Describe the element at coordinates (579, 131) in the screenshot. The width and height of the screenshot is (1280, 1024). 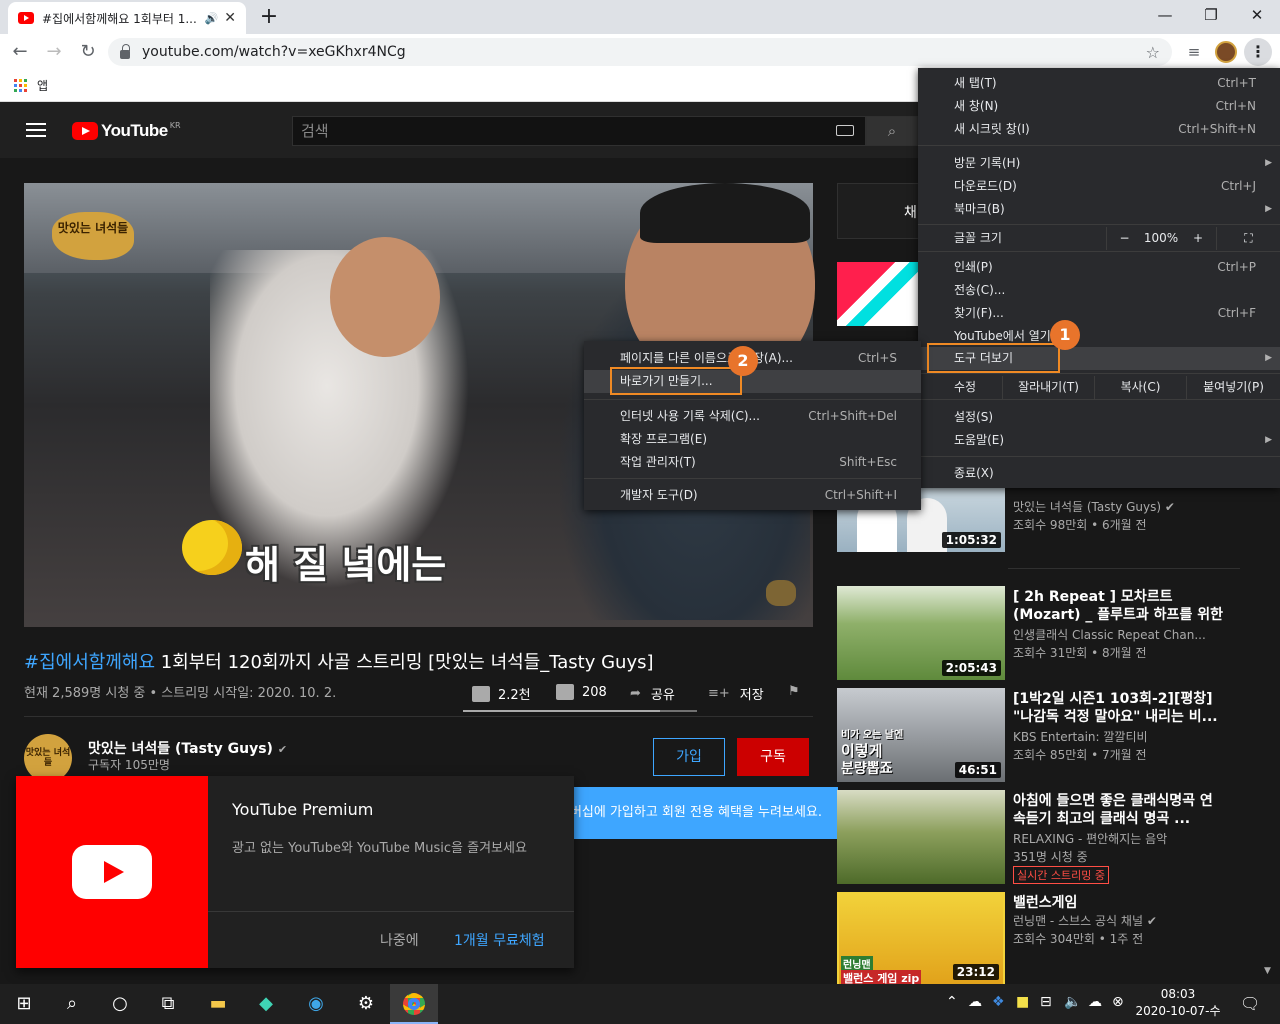
I see `search-input: 검색` at that location.